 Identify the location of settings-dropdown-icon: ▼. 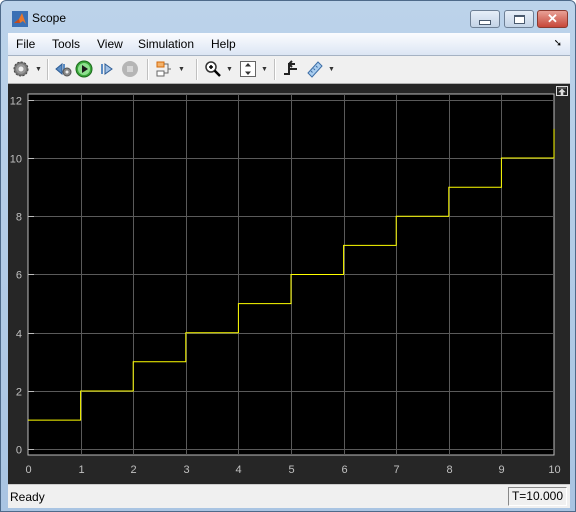
(38, 69).